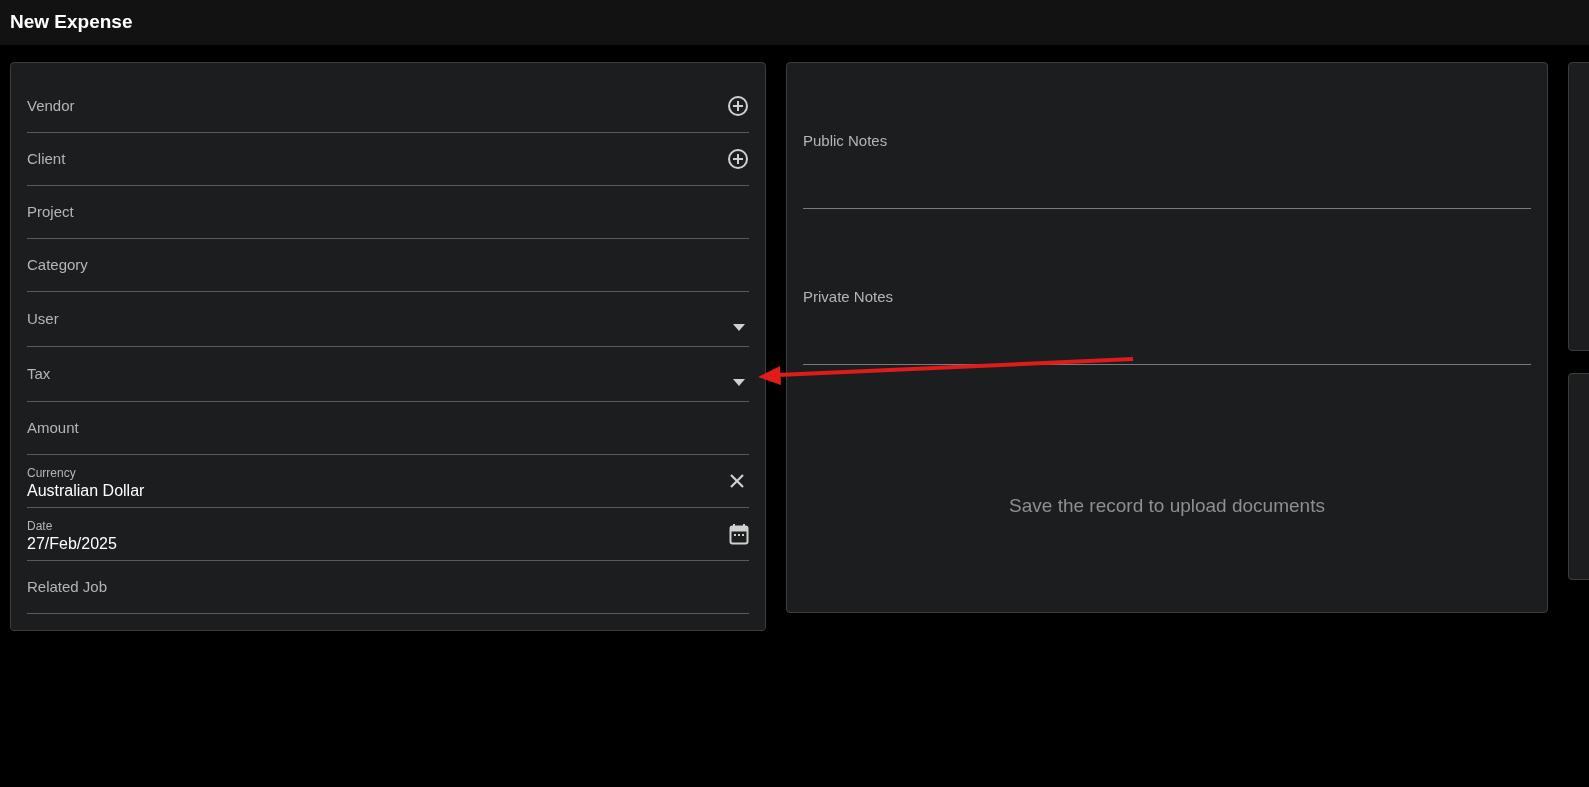  Describe the element at coordinates (57, 264) in the screenshot. I see `field-label: Category` at that location.